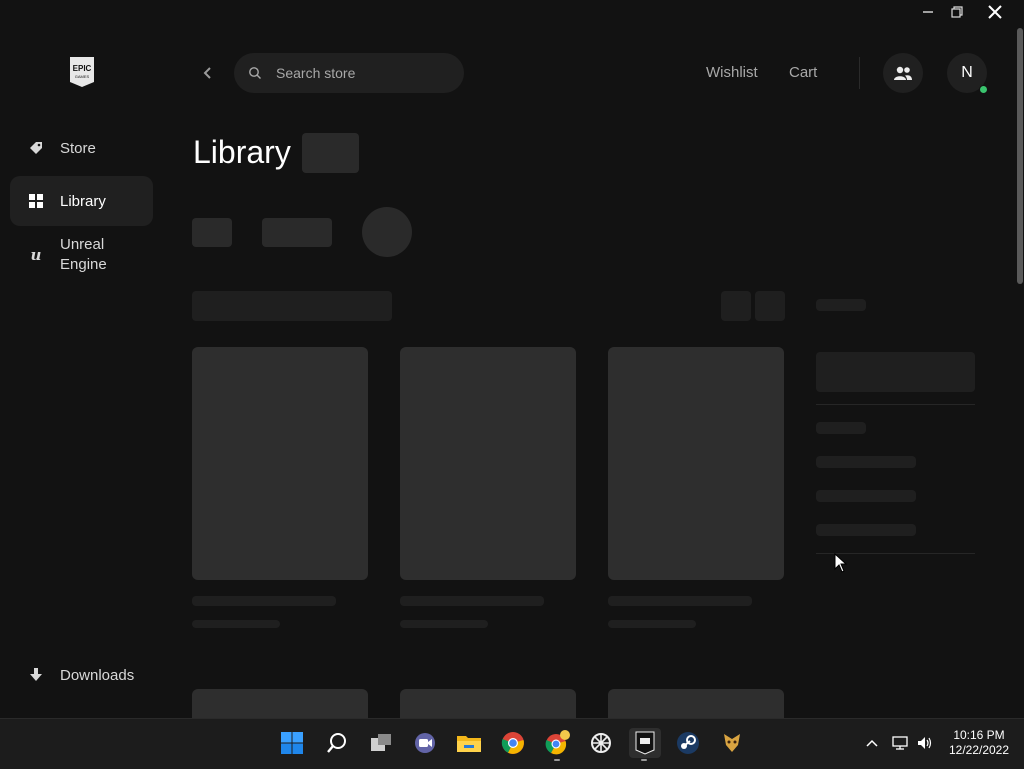  I want to click on chevron-up-icon, so click(872, 743).